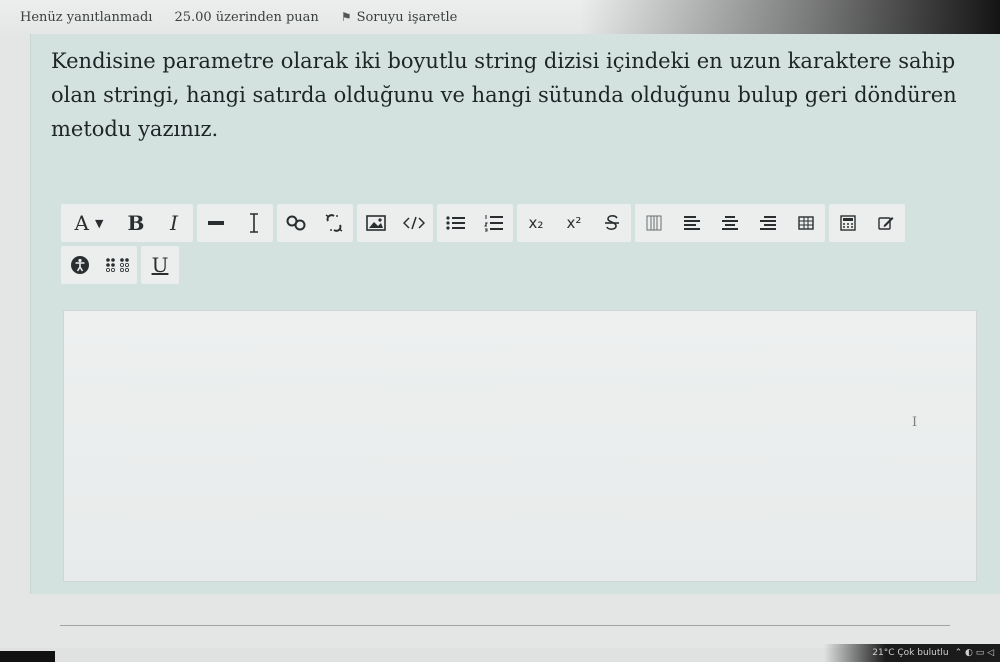 Image resolution: width=1000 pixels, height=662 pixels. What do you see at coordinates (86, 17) in the screenshot?
I see `answer-status: Henüz yanıtlanmadı` at bounding box center [86, 17].